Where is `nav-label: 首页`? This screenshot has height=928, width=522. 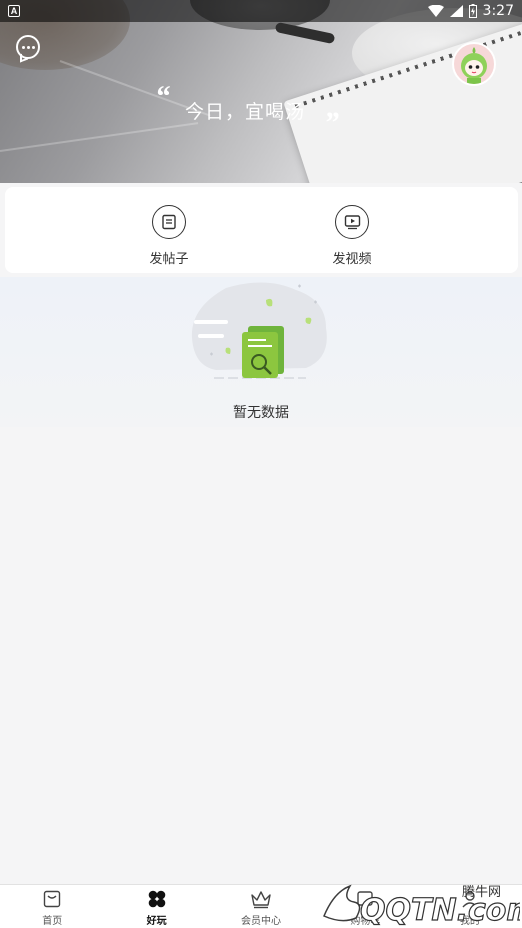
nav-label: 首页 is located at coordinates (52, 921).